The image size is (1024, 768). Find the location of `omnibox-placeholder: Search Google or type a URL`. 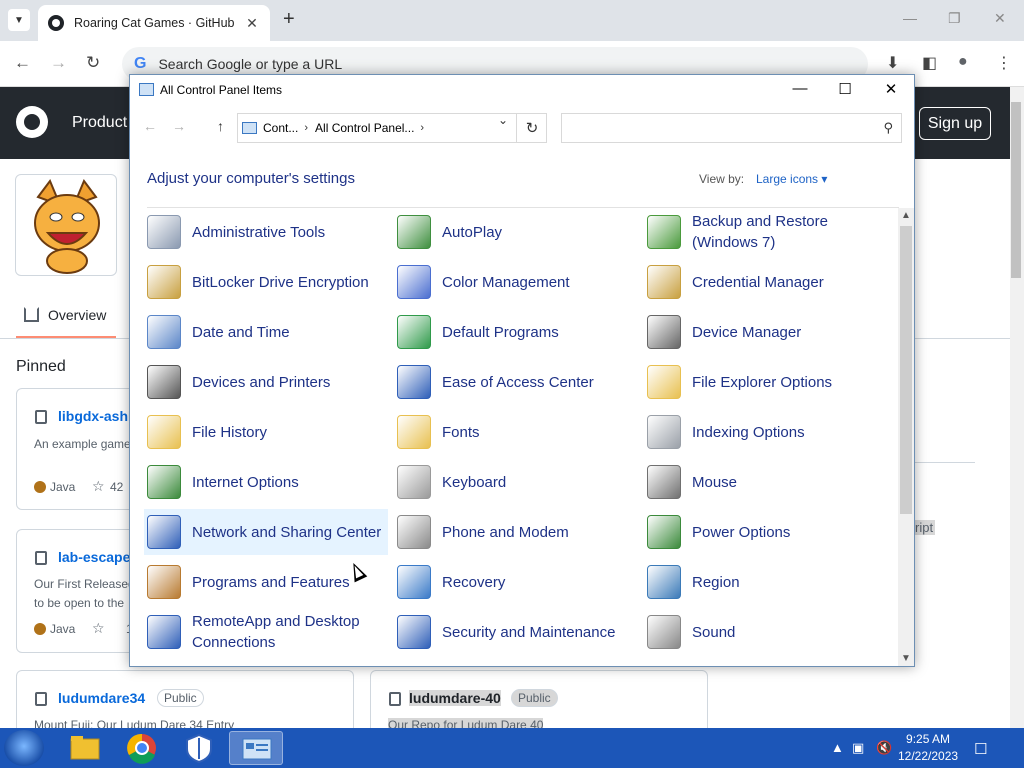

omnibox-placeholder: Search Google or type a URL is located at coordinates (250, 64).